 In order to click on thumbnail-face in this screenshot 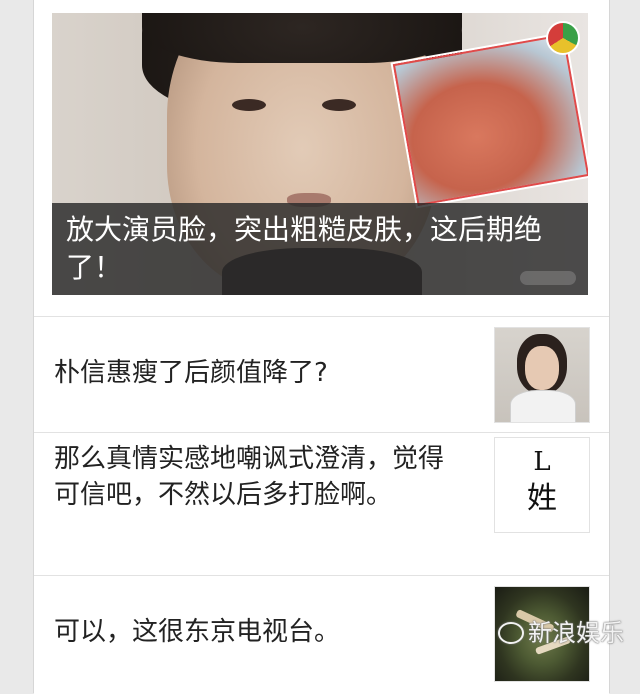, I will do `click(542, 368)`.